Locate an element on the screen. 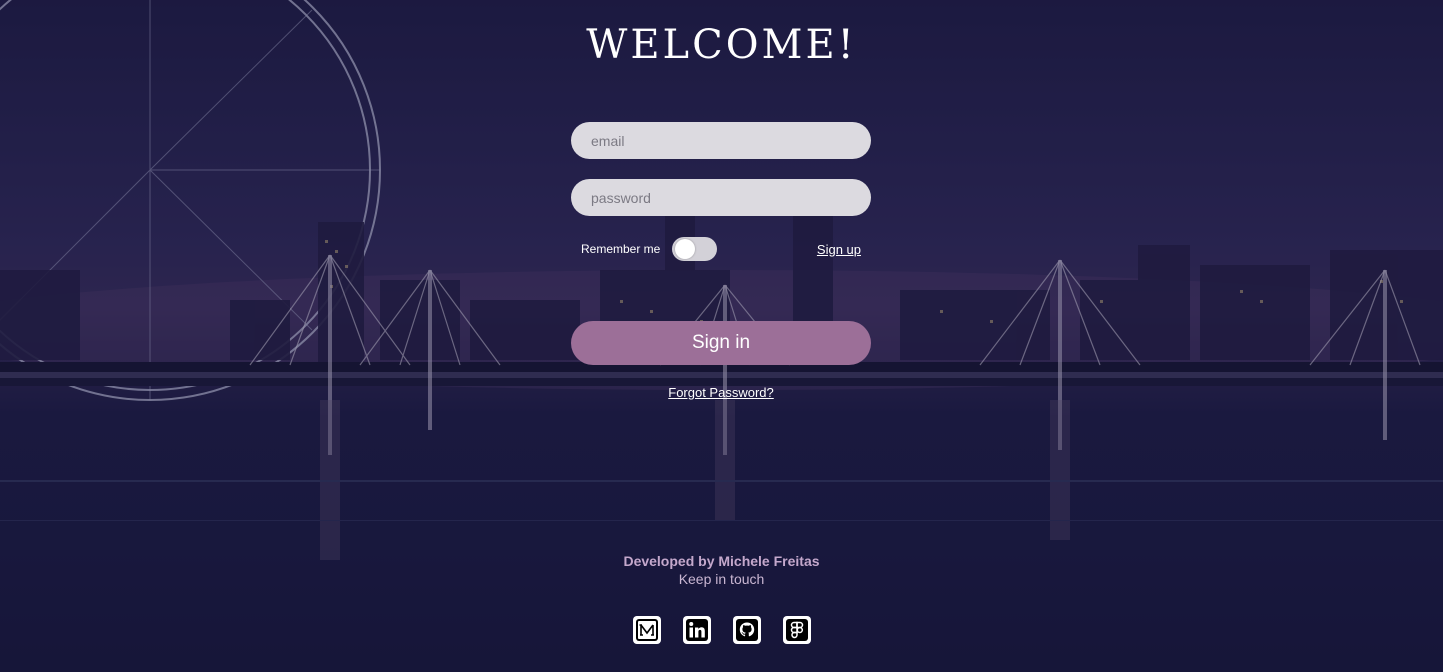 Image resolution: width=1443 pixels, height=672 pixels. figma-icon is located at coordinates (796, 630).